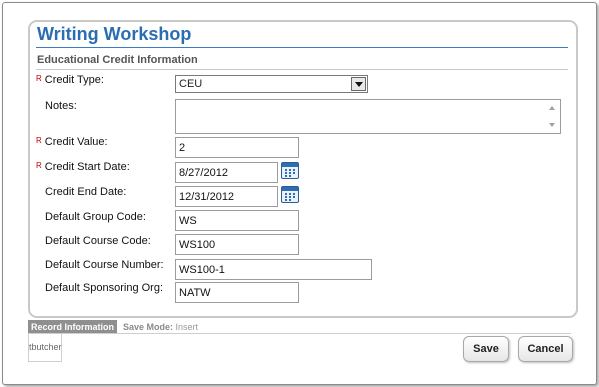 The height and width of the screenshot is (387, 599). I want to click on scroll-down-icon, so click(552, 125).